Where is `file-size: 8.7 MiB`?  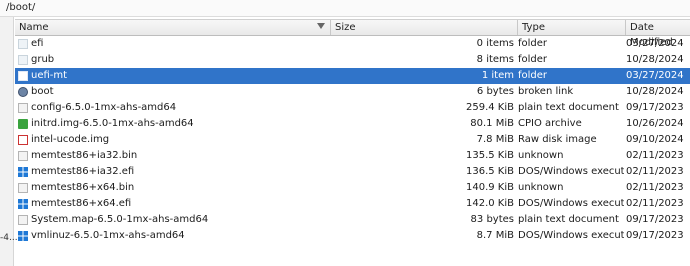
file-size: 8.7 MiB is located at coordinates (495, 235).